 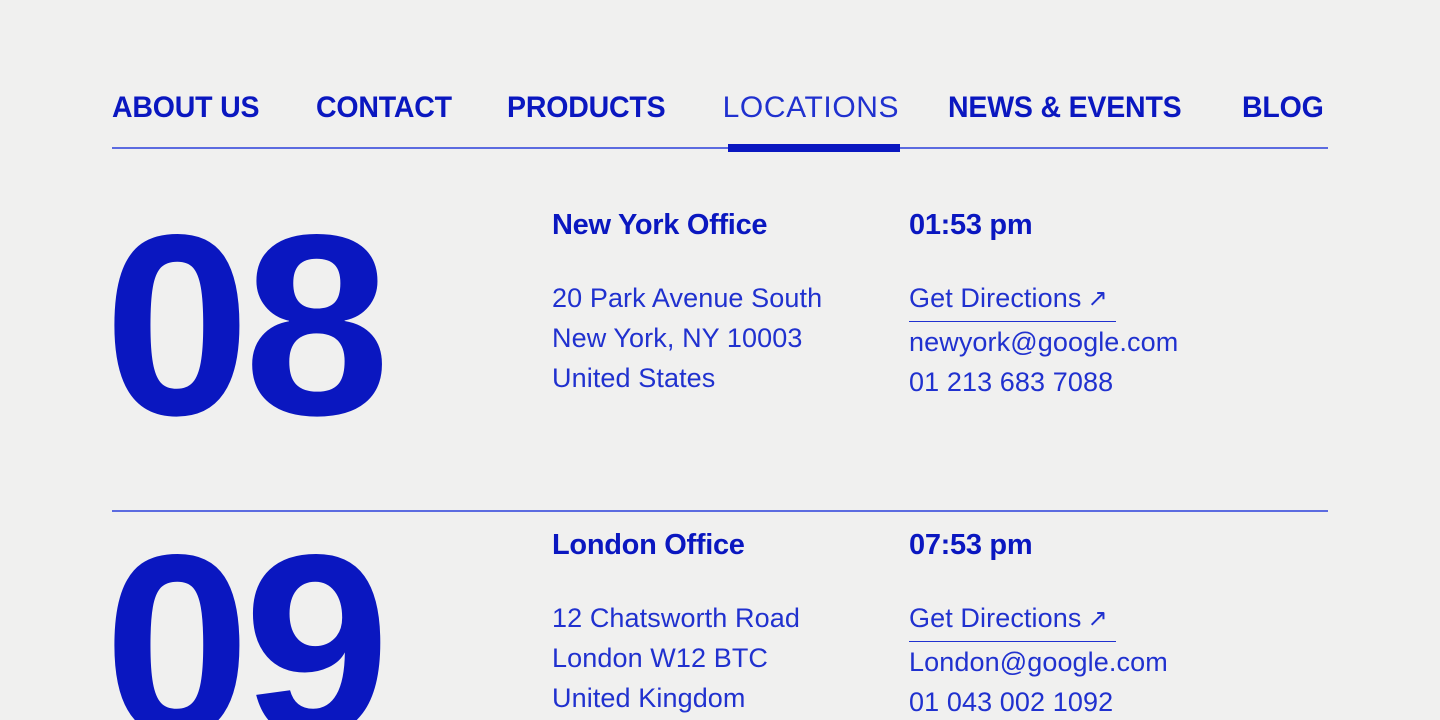 I want to click on phone-number: 01 213 683 7088, so click(x=1119, y=382).